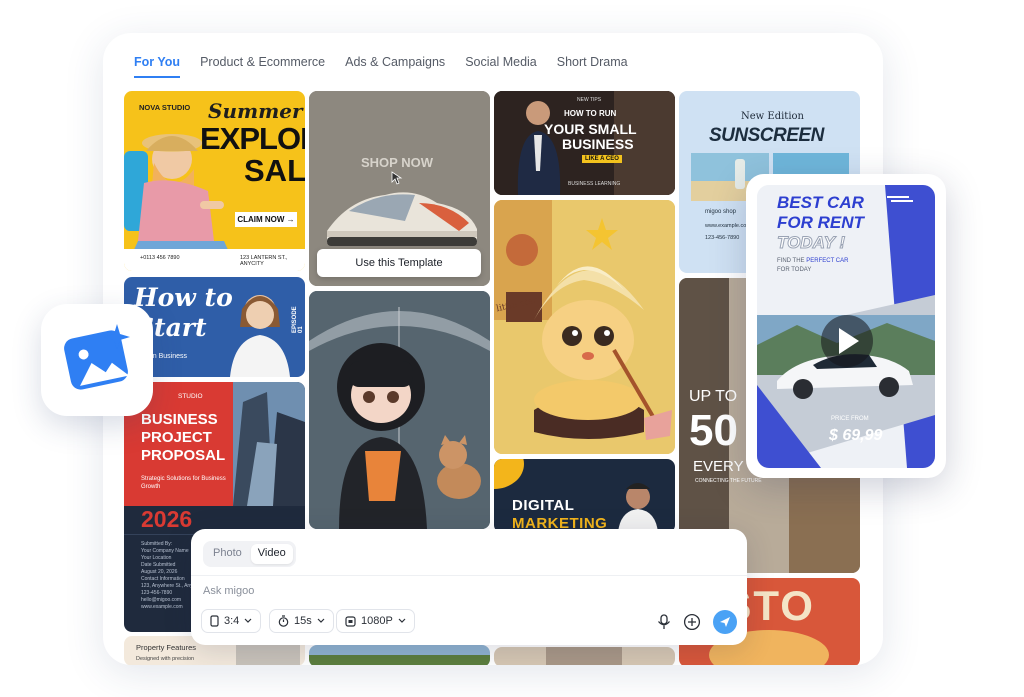 The image size is (1024, 697). I want to click on photo-mode-button: Photo, so click(227, 554).